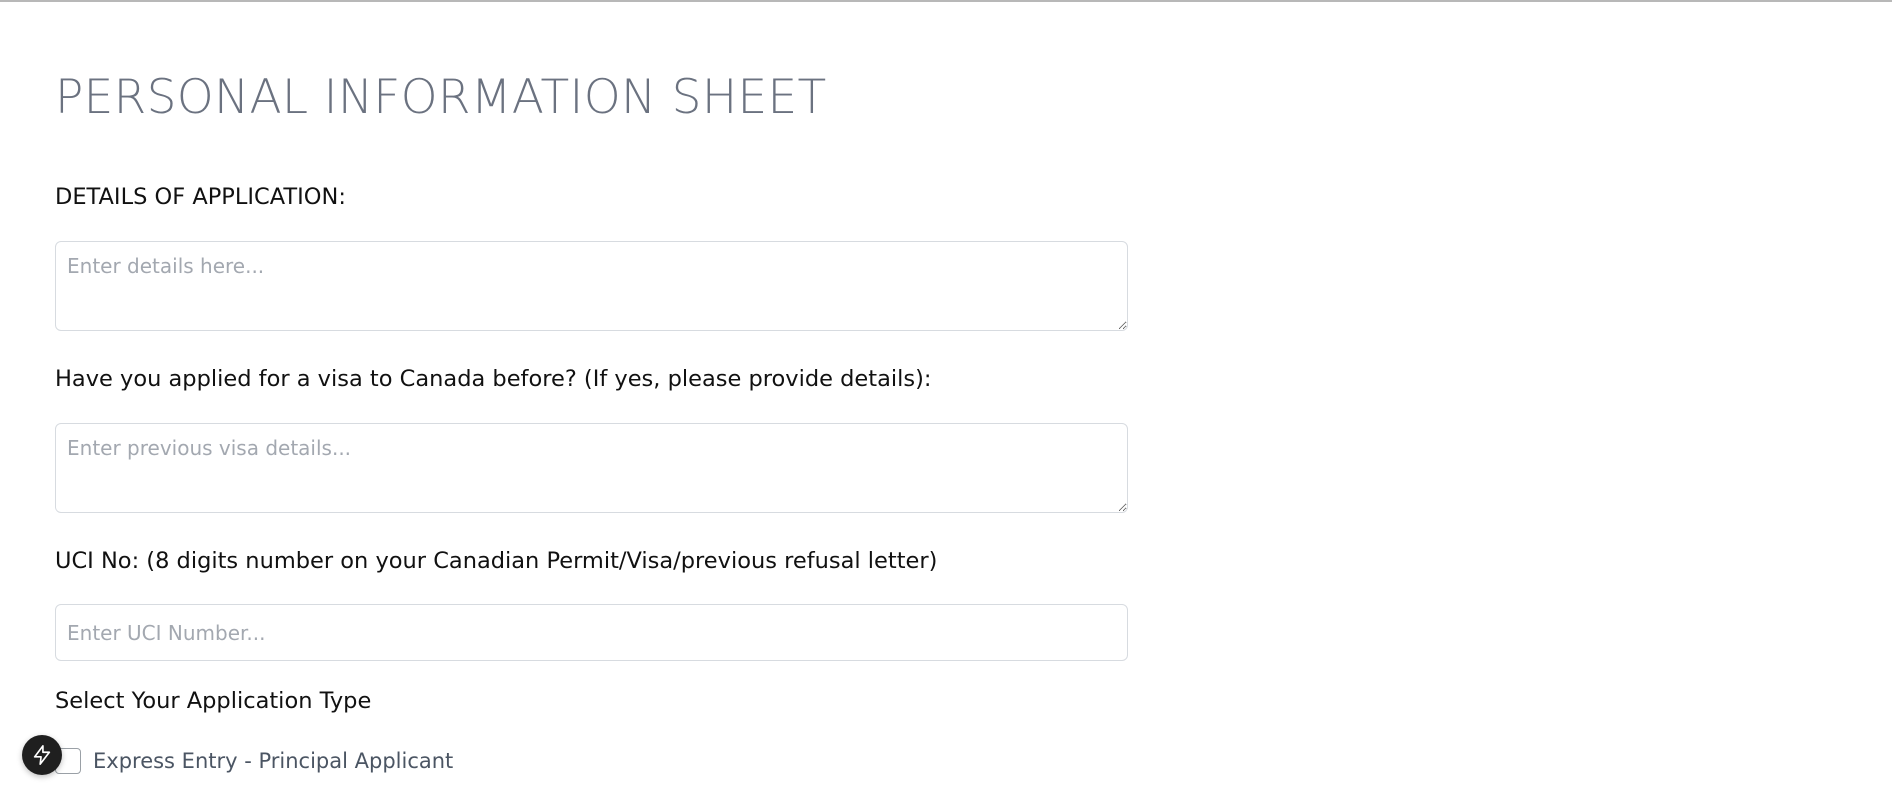 This screenshot has width=1892, height=791. I want to click on lightning-bolt-icon, so click(42, 755).